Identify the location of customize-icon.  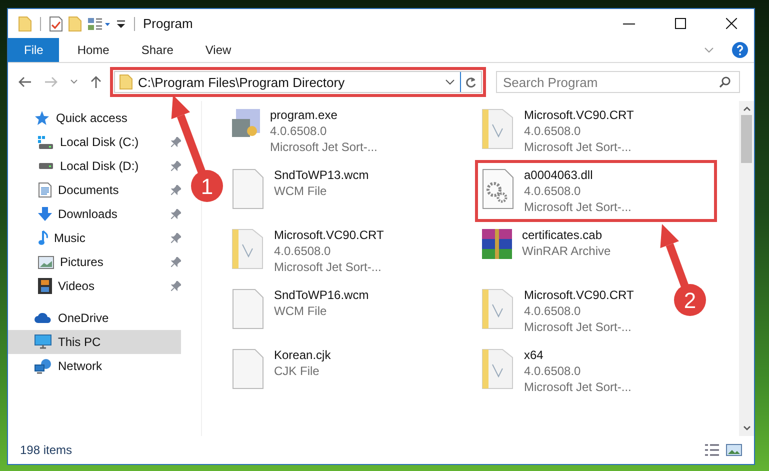
(121, 23).